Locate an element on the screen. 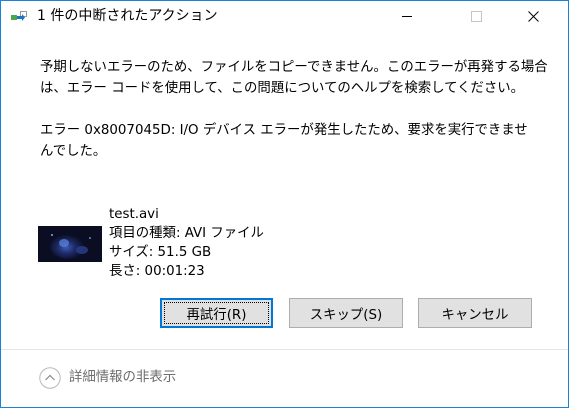 Image resolution: width=569 pixels, height=408 pixels. title-bar: 1 件の中断されたアクション is located at coordinates (284, 16).